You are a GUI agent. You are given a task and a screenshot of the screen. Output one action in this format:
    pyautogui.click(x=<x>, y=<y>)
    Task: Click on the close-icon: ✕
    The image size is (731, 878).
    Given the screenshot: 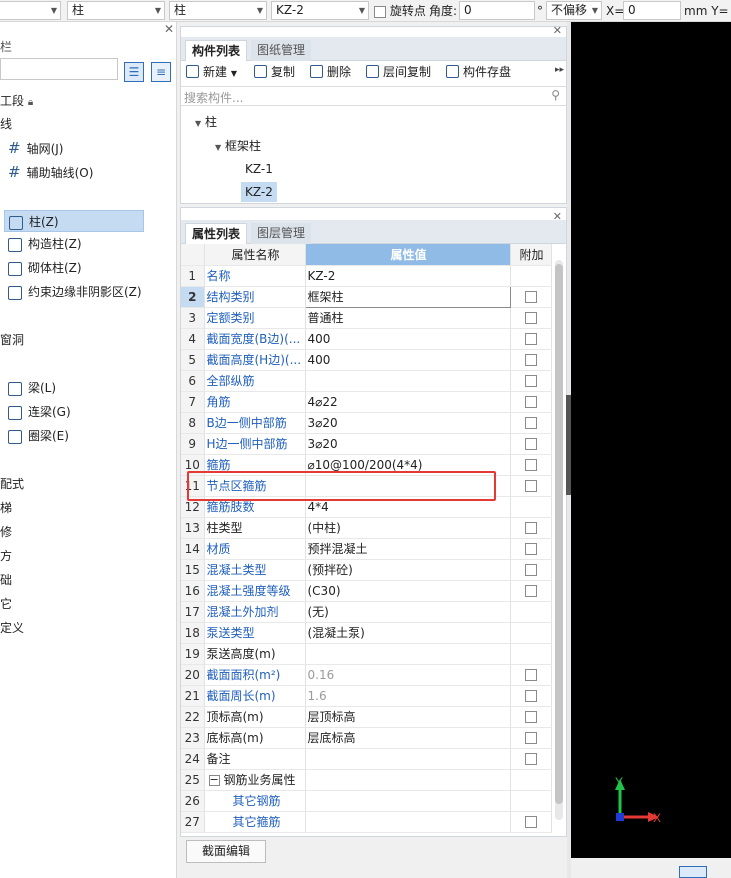 What is the action you would take?
    pyautogui.click(x=557, y=30)
    